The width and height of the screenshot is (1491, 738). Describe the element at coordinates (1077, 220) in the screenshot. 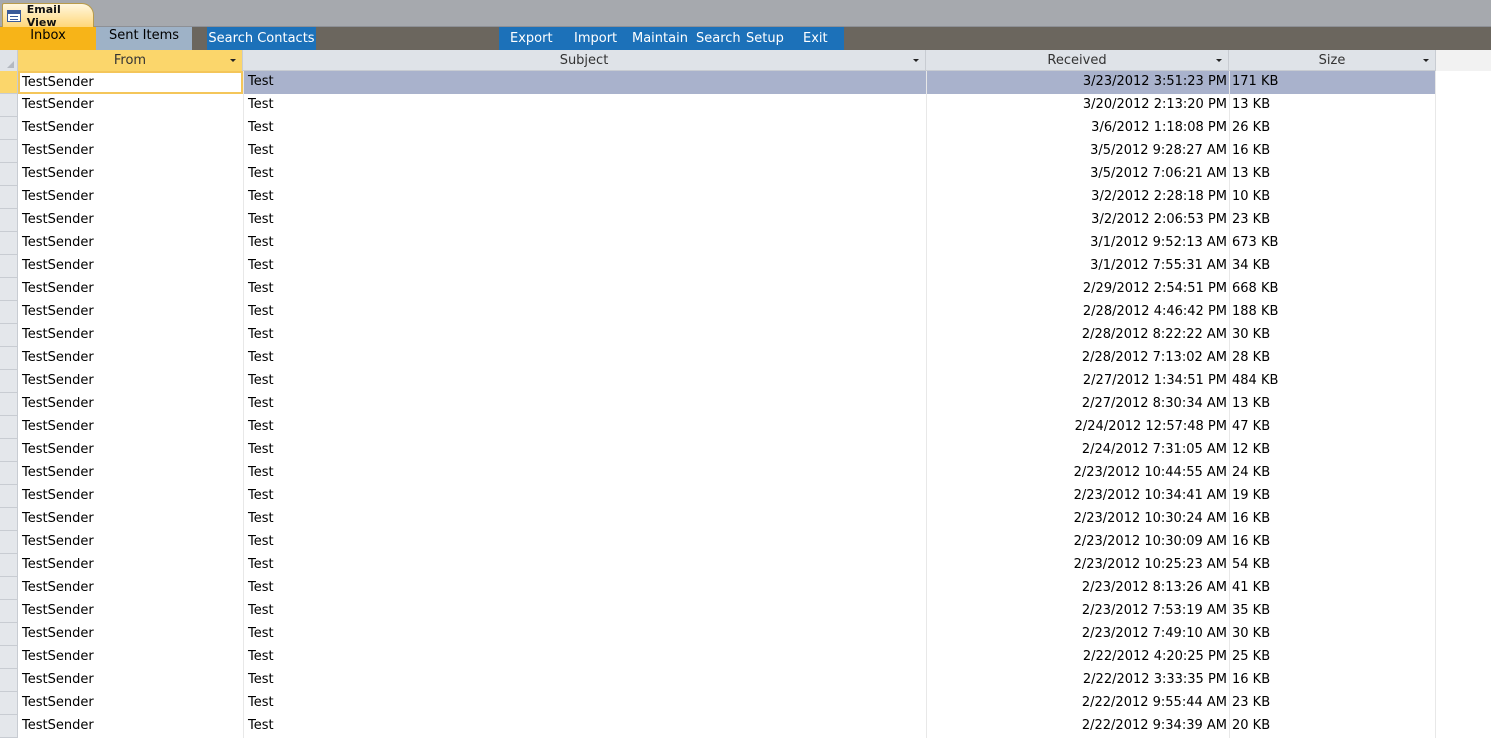

I see `received-cell: 3/2/2012 2:06:53 PM` at that location.